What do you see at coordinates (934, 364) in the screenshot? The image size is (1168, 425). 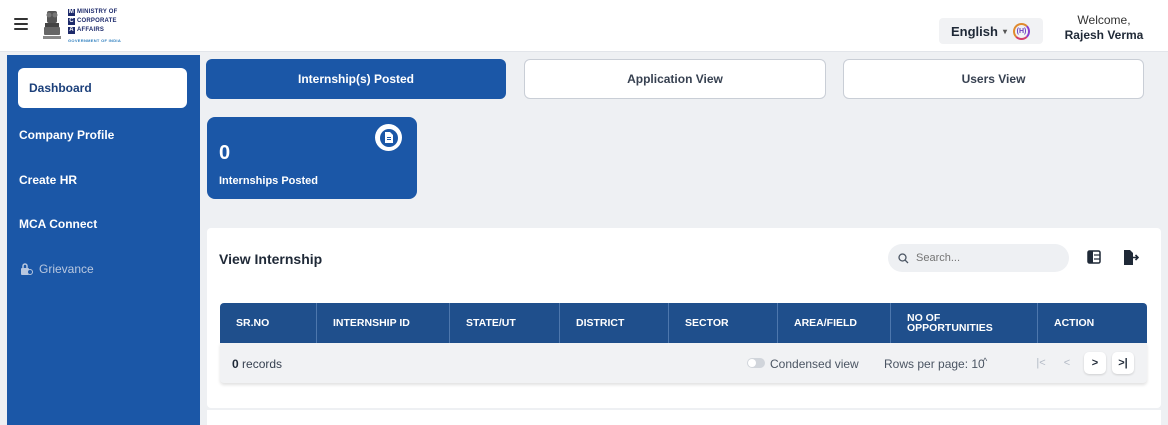 I see `rows-per-page-label: Rows per page: 10` at bounding box center [934, 364].